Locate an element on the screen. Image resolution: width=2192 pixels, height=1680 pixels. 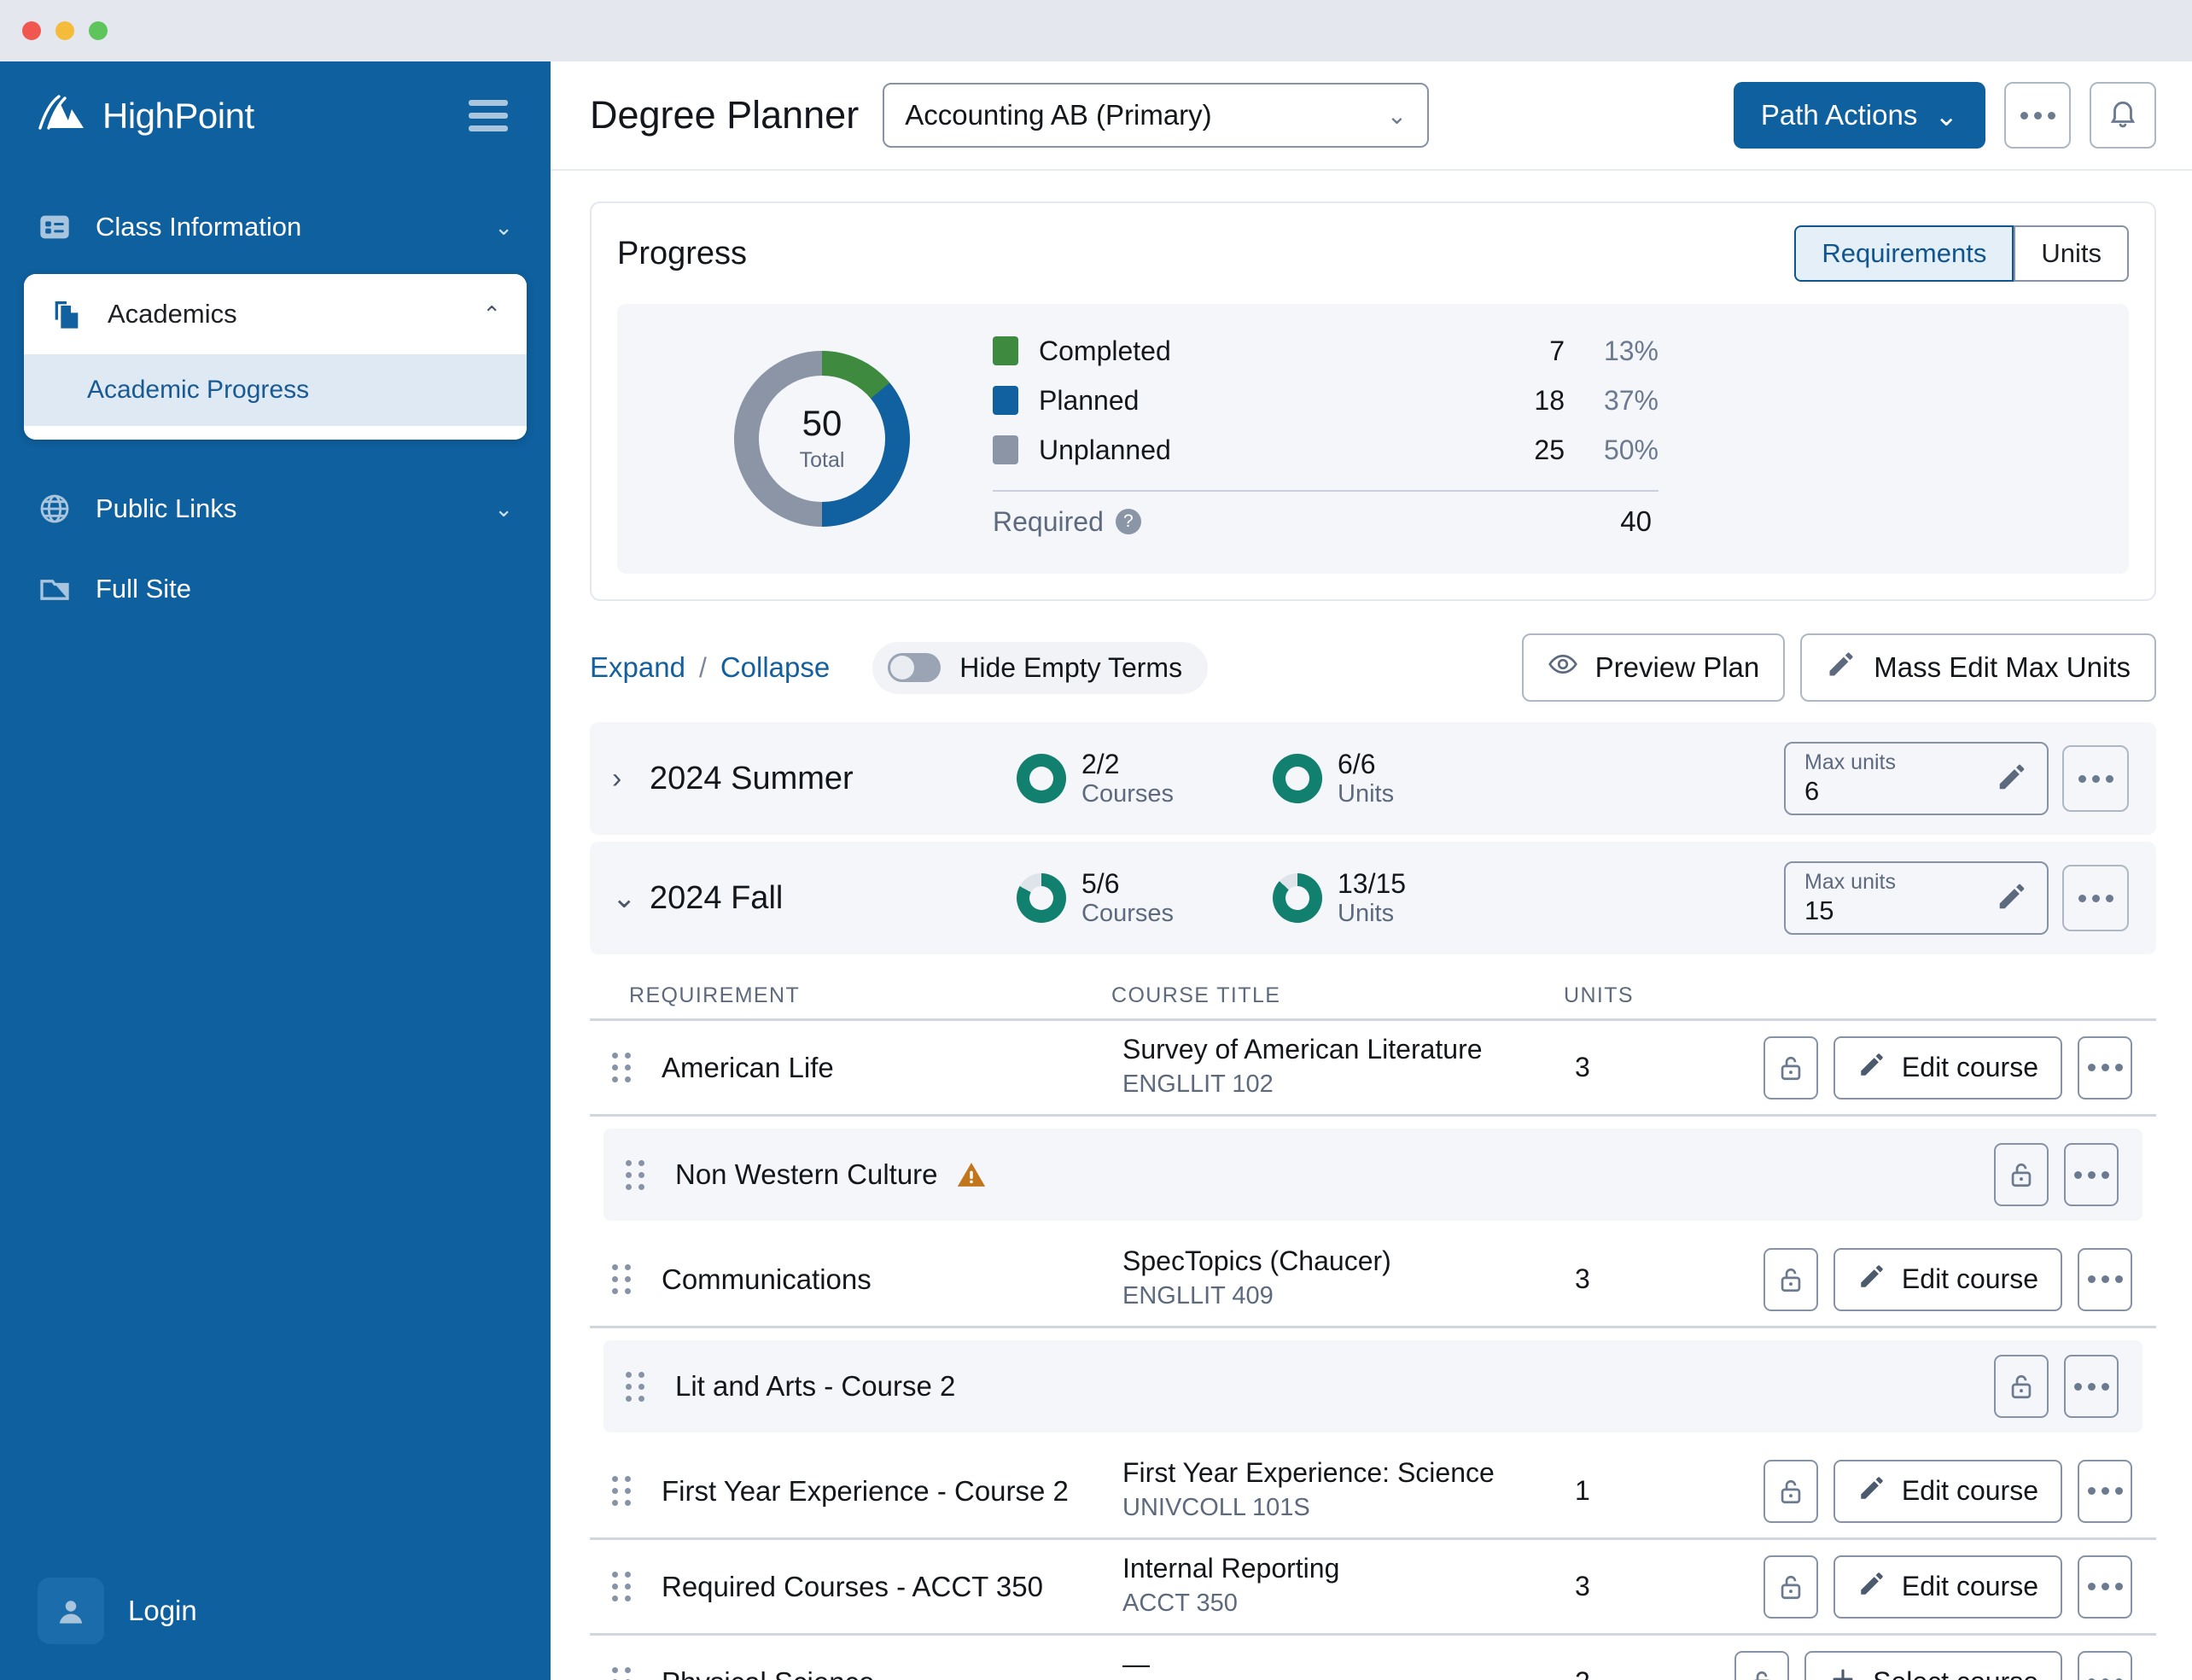
row-requirement: Communications is located at coordinates (767, 1279).